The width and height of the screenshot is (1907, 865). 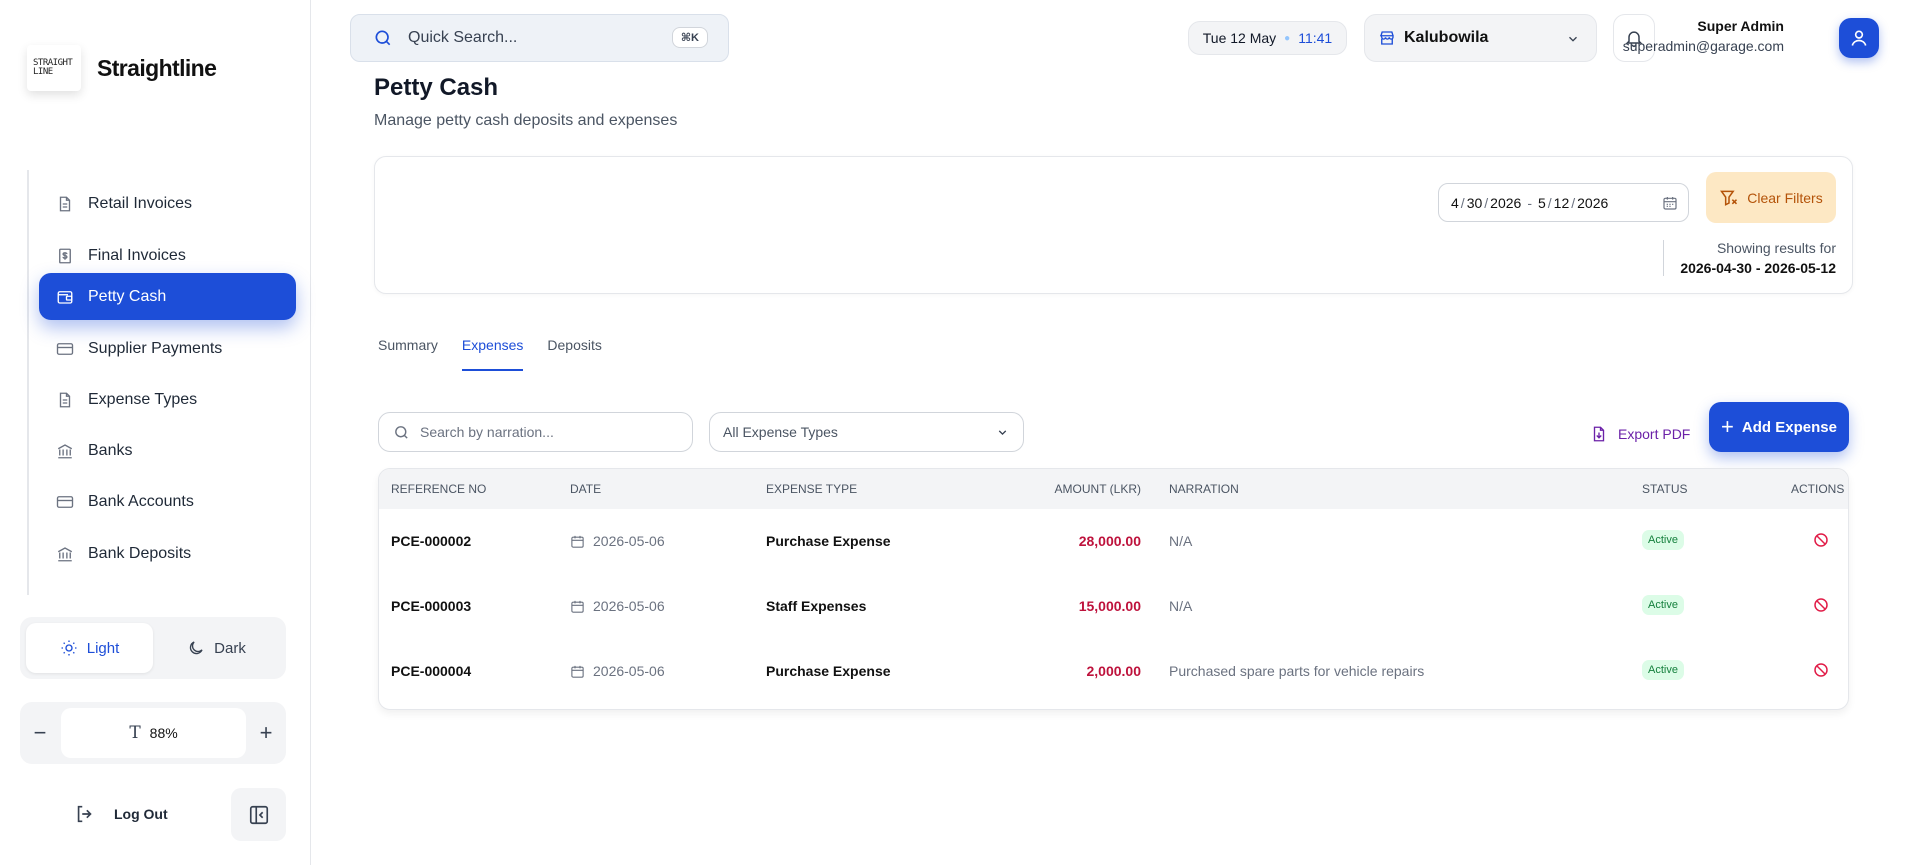 I want to click on user-icon, so click(x=1859, y=38).